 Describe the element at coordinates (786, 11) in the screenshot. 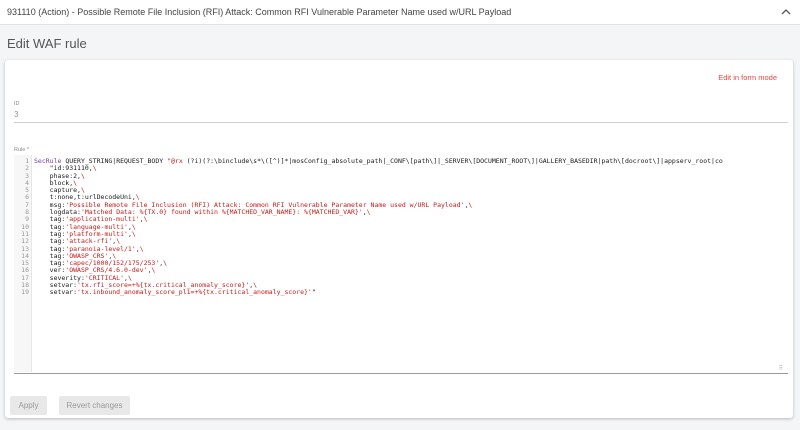

I see `chevron-up-icon` at that location.